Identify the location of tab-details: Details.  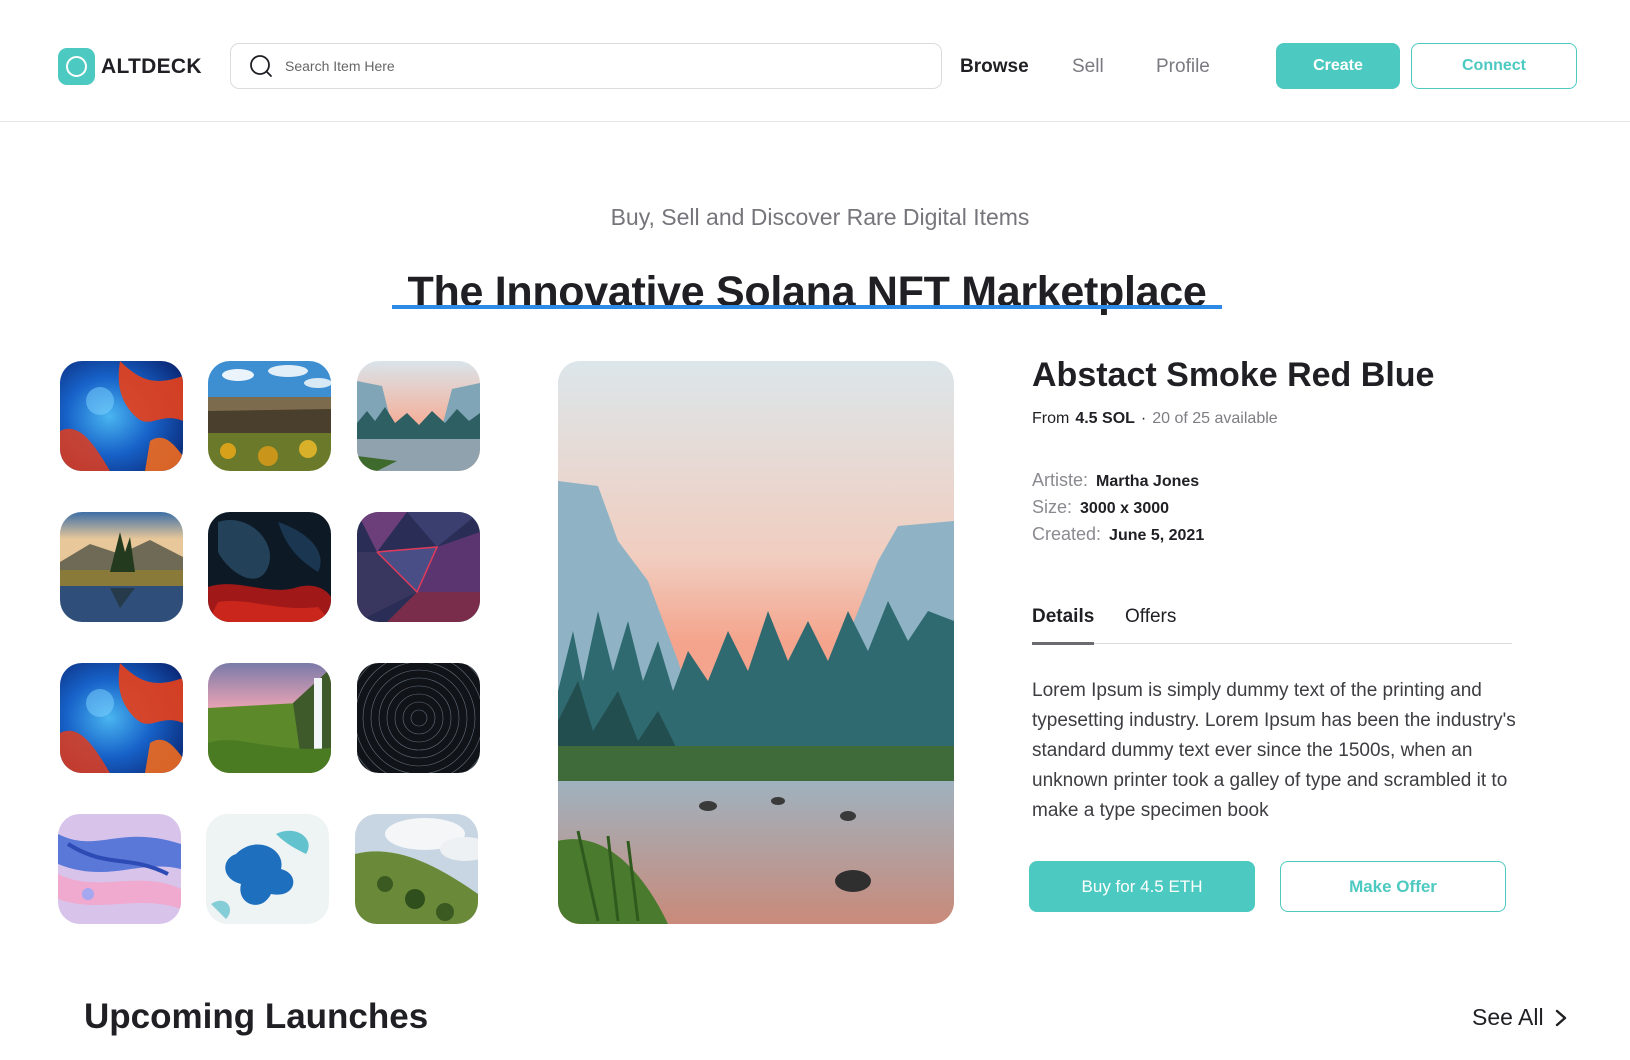
(1063, 617).